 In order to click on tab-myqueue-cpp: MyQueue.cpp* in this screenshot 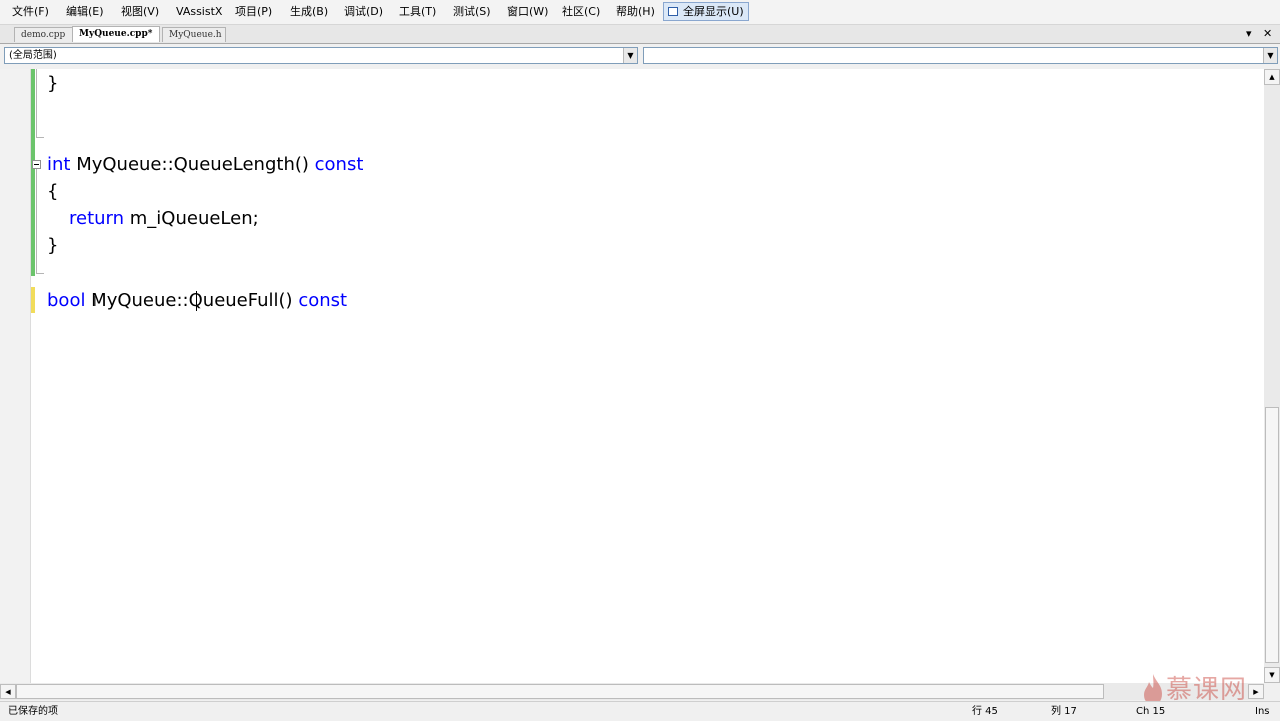, I will do `click(116, 34)`.